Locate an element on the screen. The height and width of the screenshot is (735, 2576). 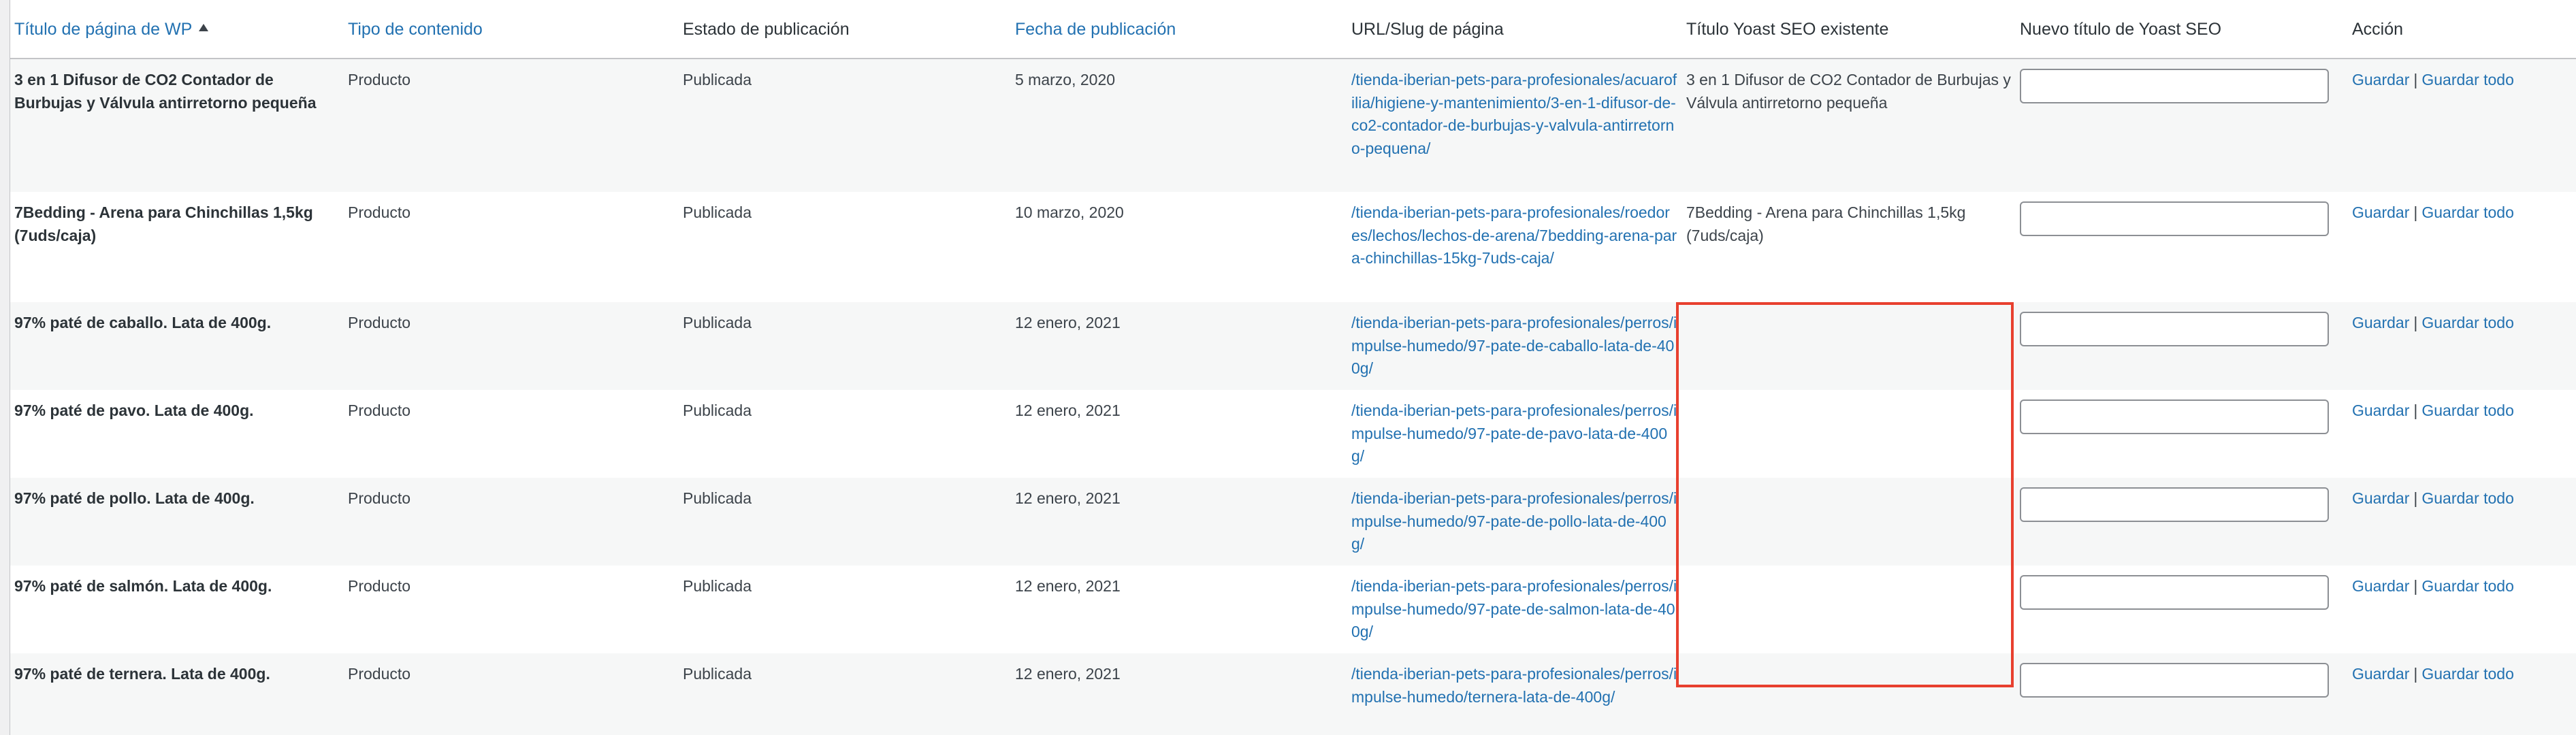
column-header-existing-yoast-title: Título Yoast SEO existente is located at coordinates (1849, 29).